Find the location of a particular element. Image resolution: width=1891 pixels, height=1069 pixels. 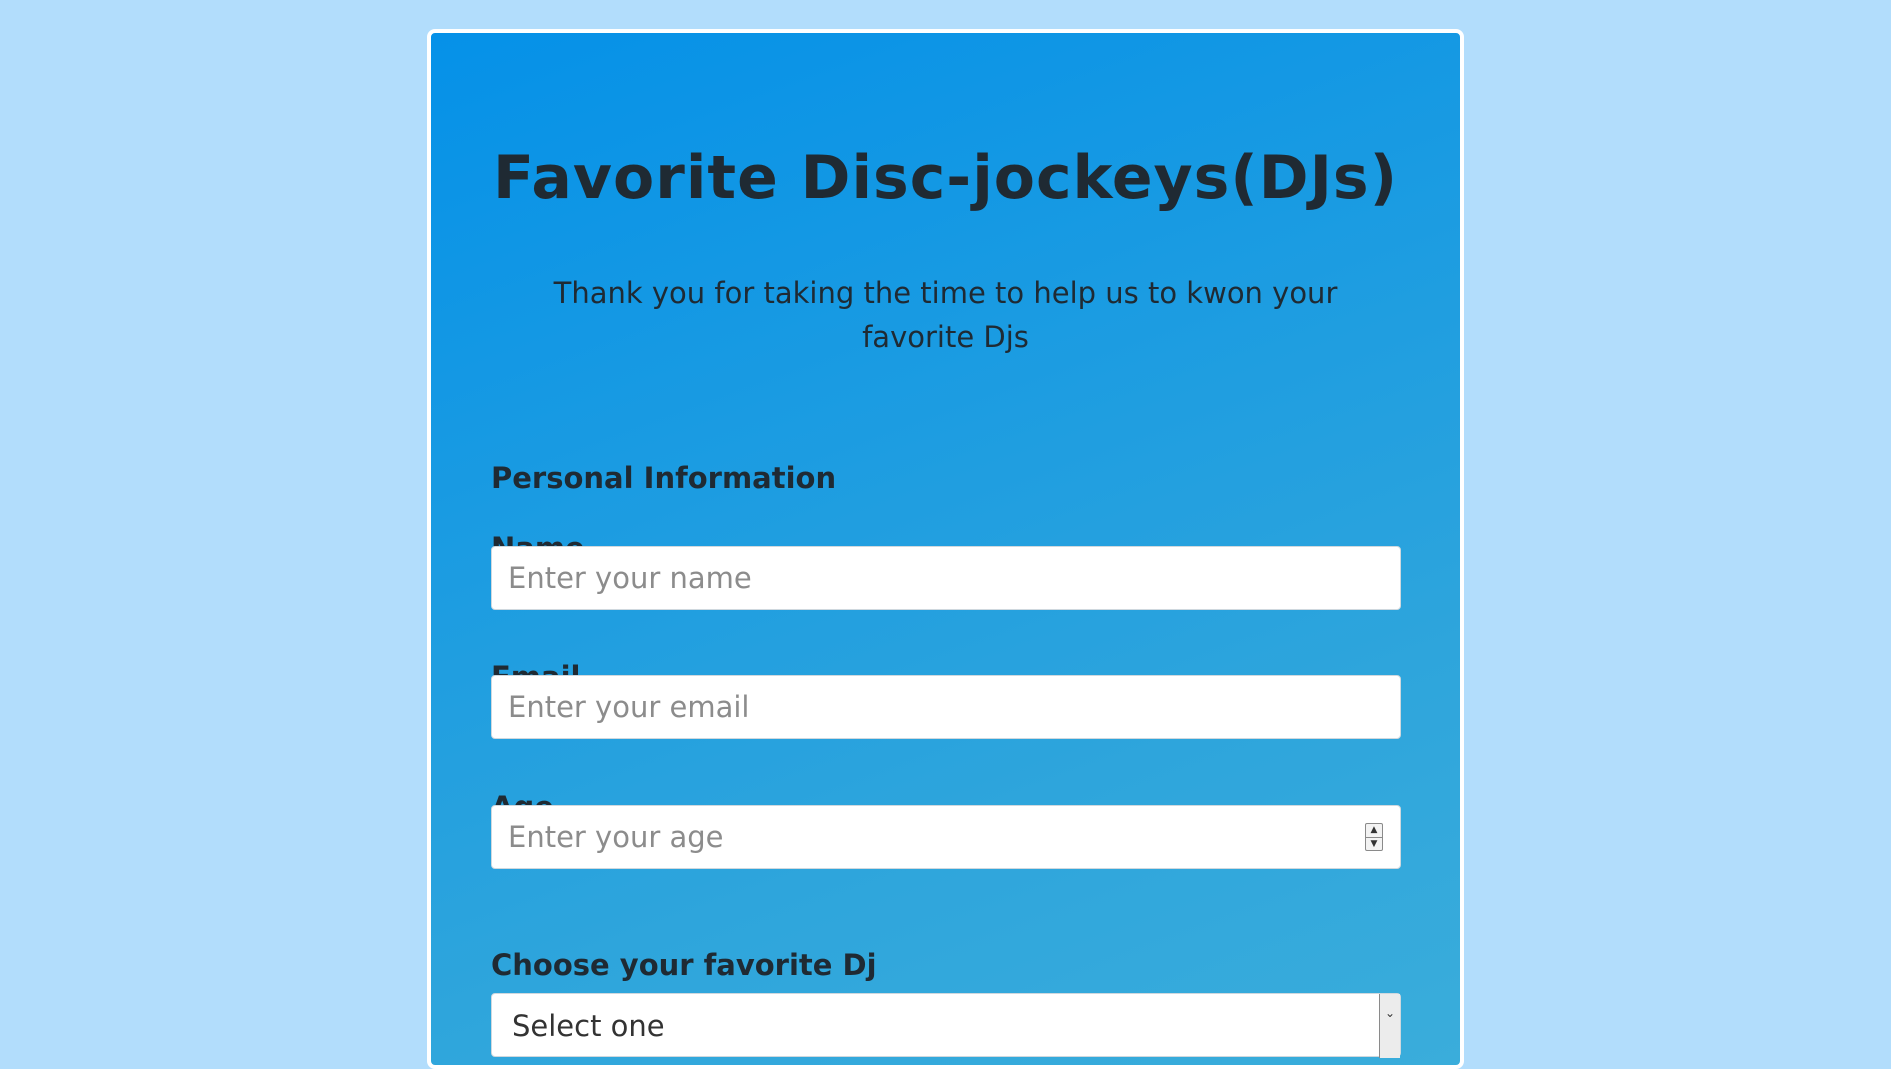

spinner-down-icon: ▼ is located at coordinates (1374, 844).